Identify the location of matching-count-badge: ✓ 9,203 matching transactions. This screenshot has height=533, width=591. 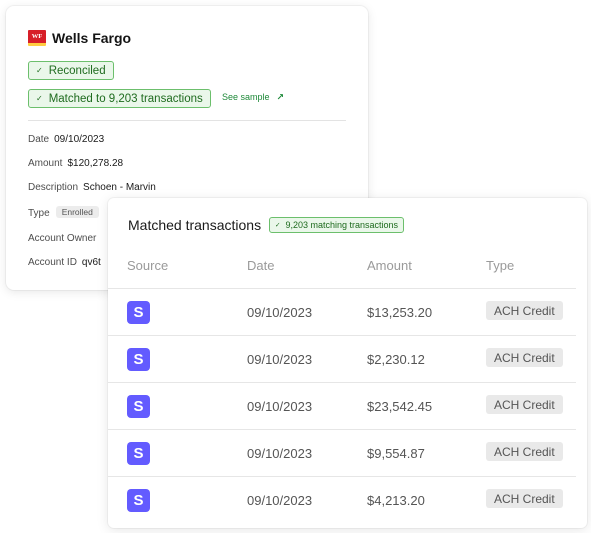
(337, 225).